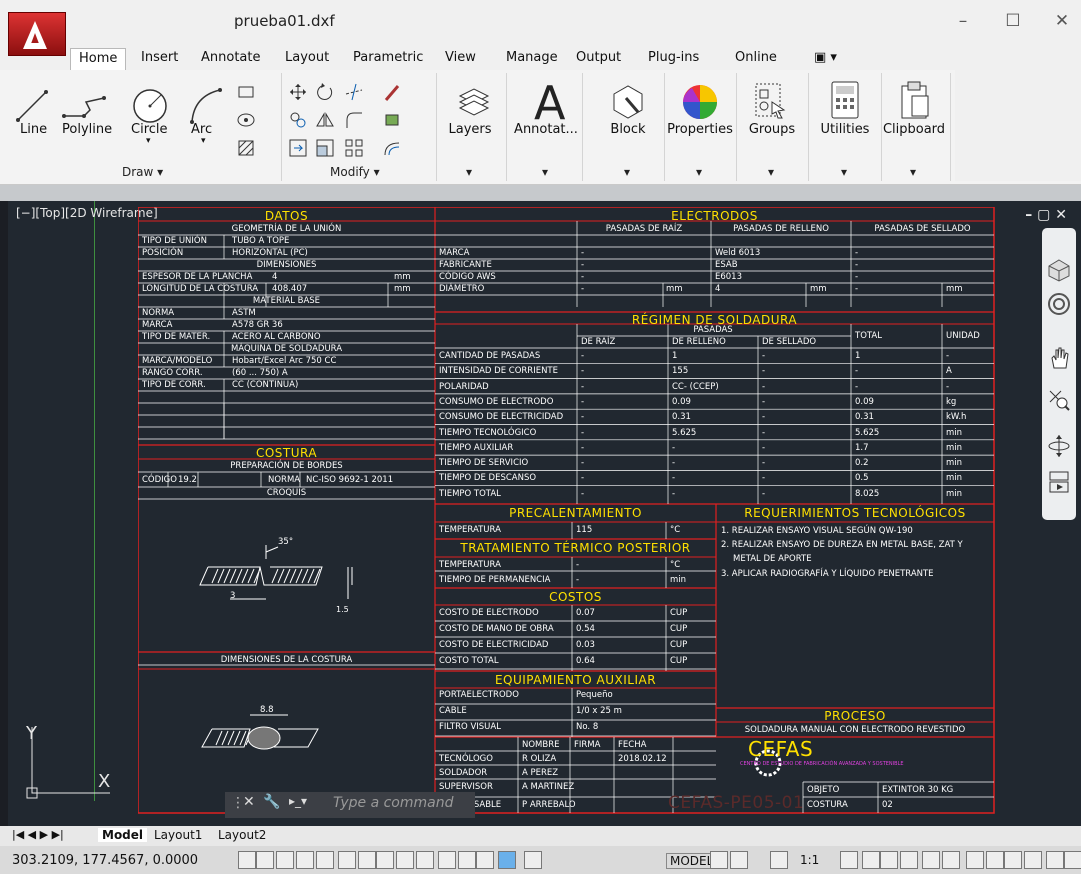 This screenshot has height=874, width=1081. What do you see at coordinates (87, 129) in the screenshot?
I see `polyline-tool: Polyline` at bounding box center [87, 129].